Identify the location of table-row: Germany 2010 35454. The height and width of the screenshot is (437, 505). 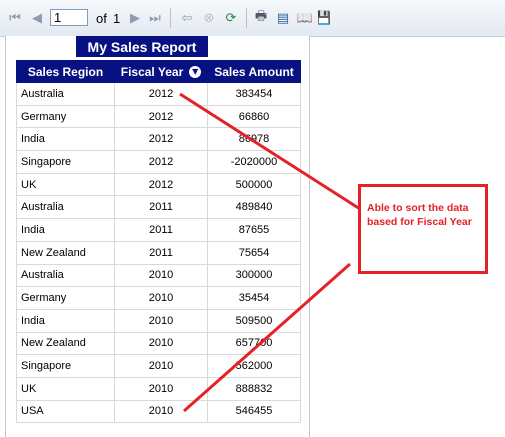
(158, 298).